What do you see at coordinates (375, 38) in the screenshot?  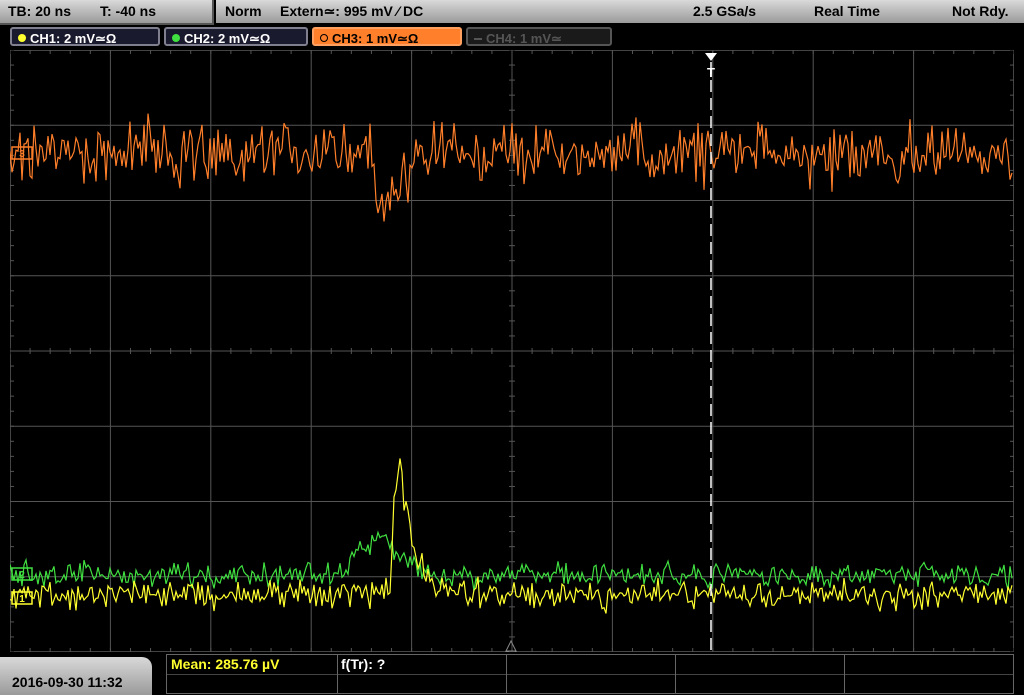 I see `channel-3-label: CH3: 1 mV≃Ω` at bounding box center [375, 38].